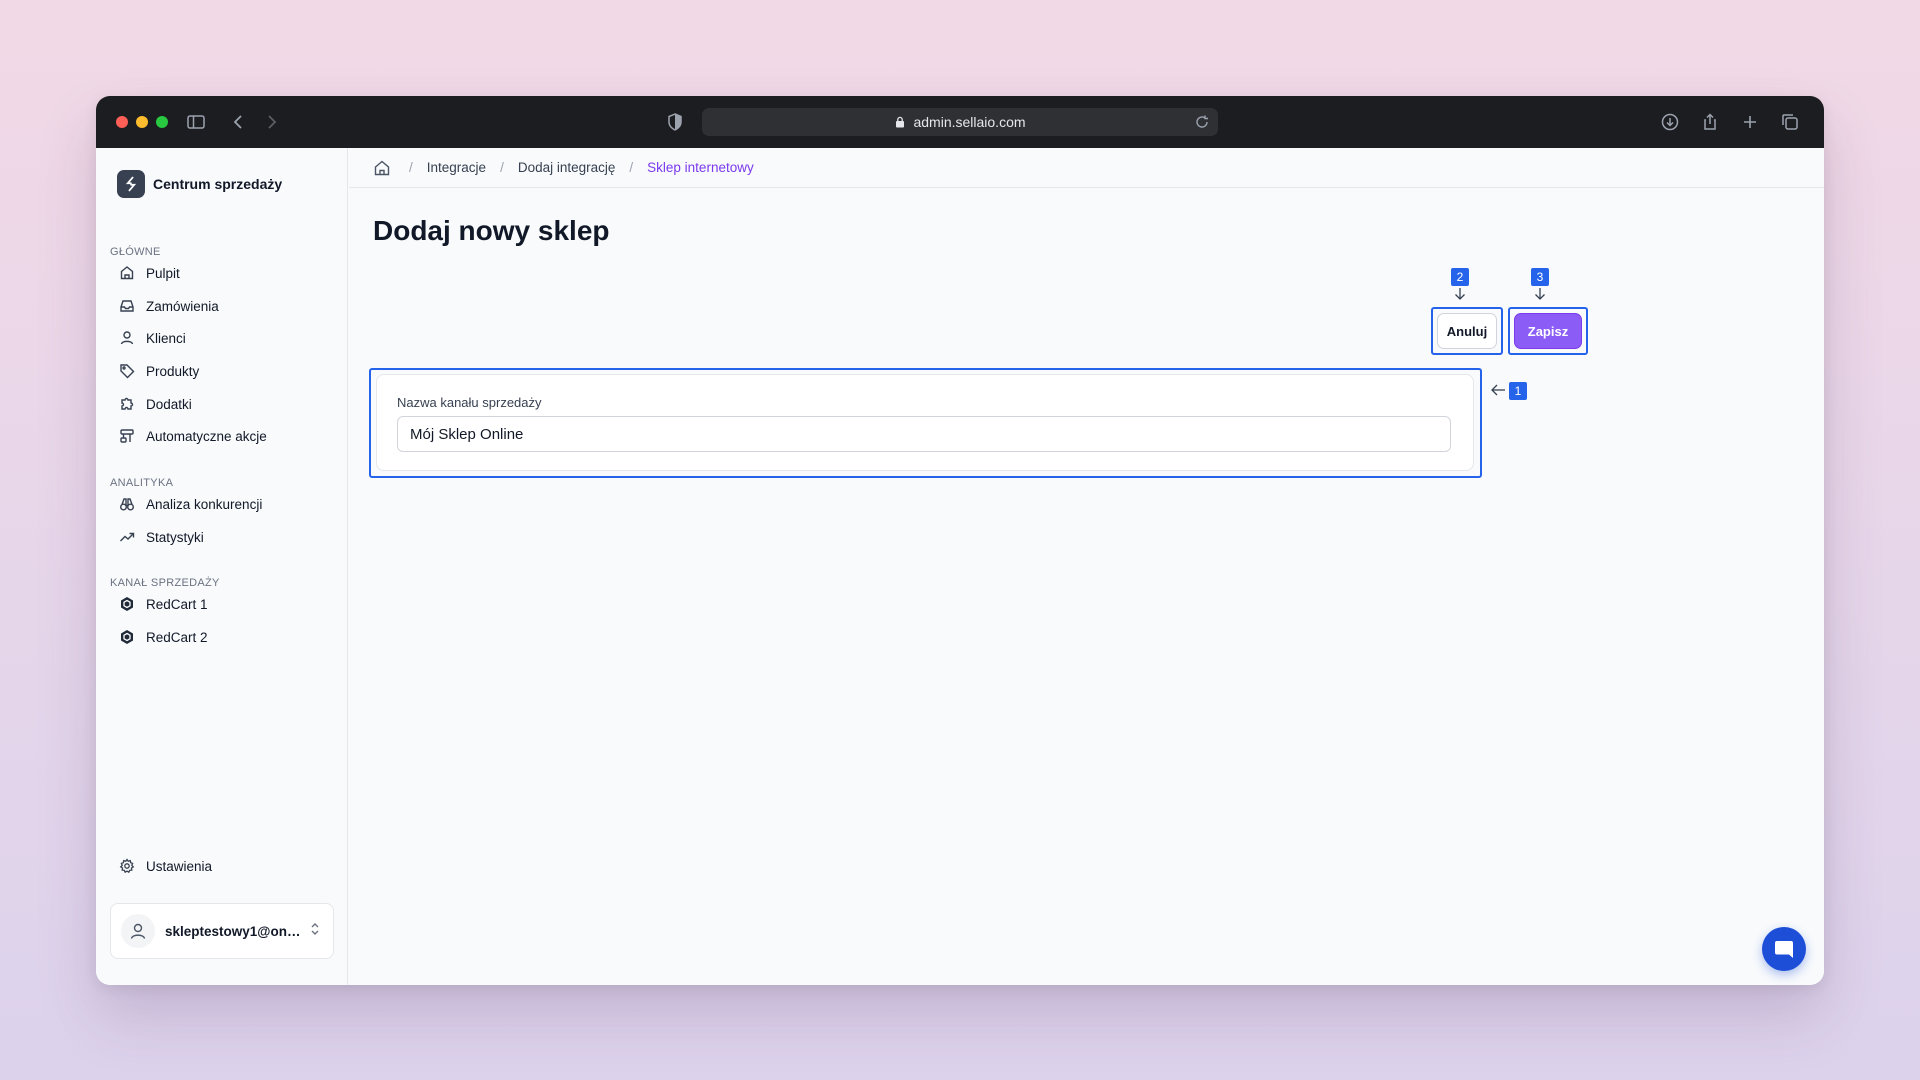 This screenshot has width=1920, height=1080. I want to click on sidebar-item-label: Pulpit, so click(163, 273).